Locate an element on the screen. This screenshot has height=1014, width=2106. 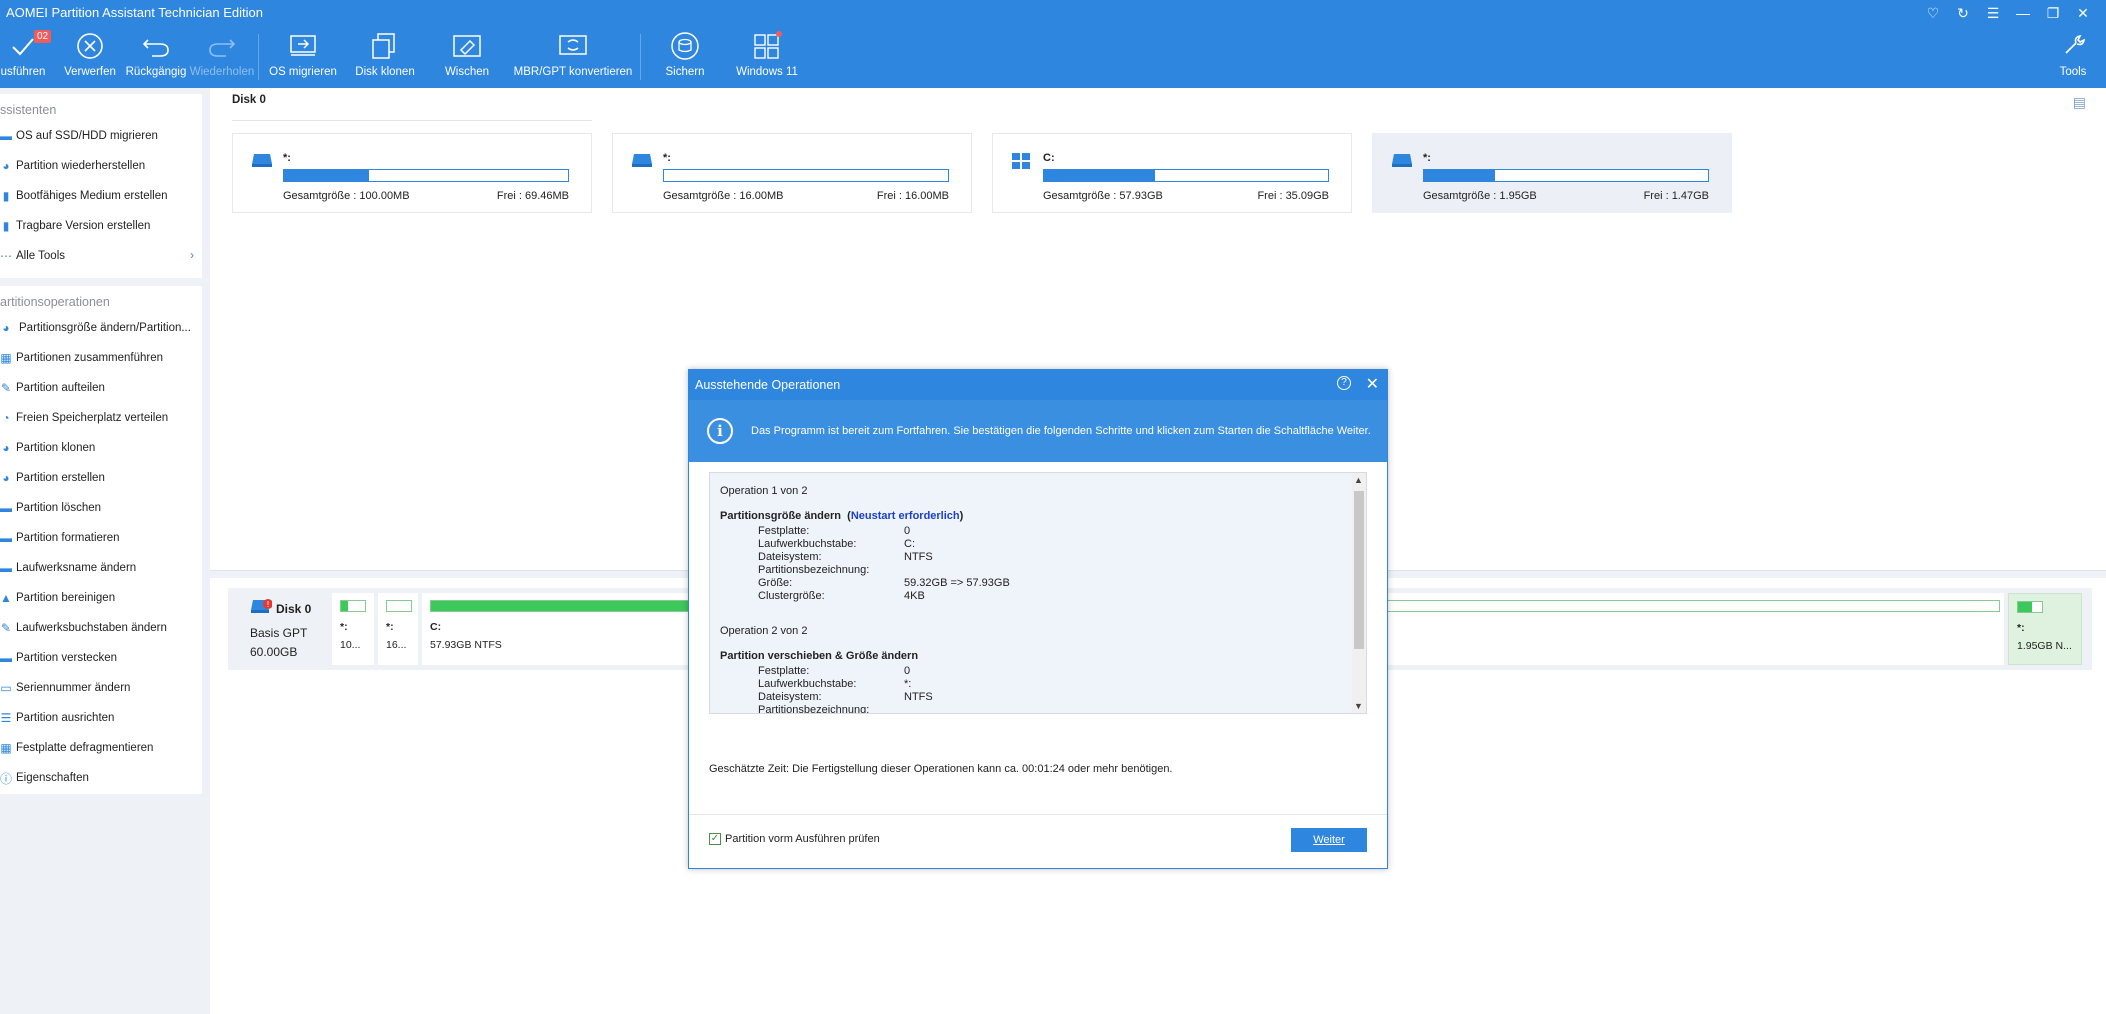
check-partition-checkbox: ✓ Partition vorm Ausführen prüfen is located at coordinates (794, 839).